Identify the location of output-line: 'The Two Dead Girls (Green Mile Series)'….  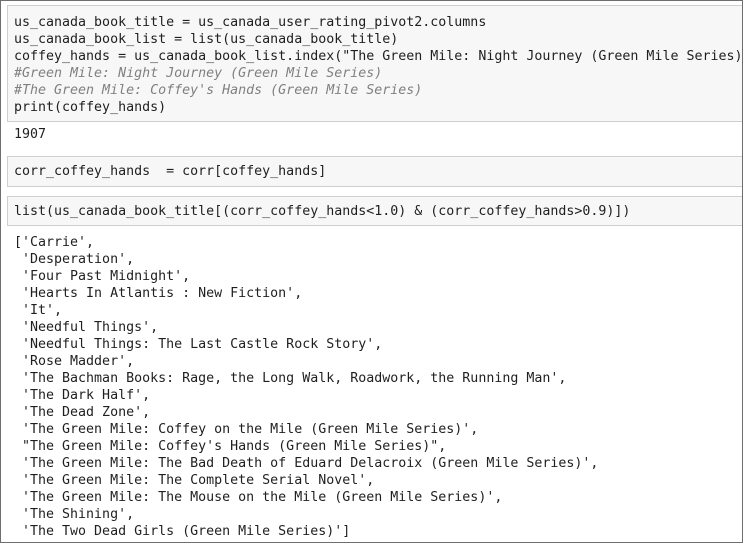
(182, 531).